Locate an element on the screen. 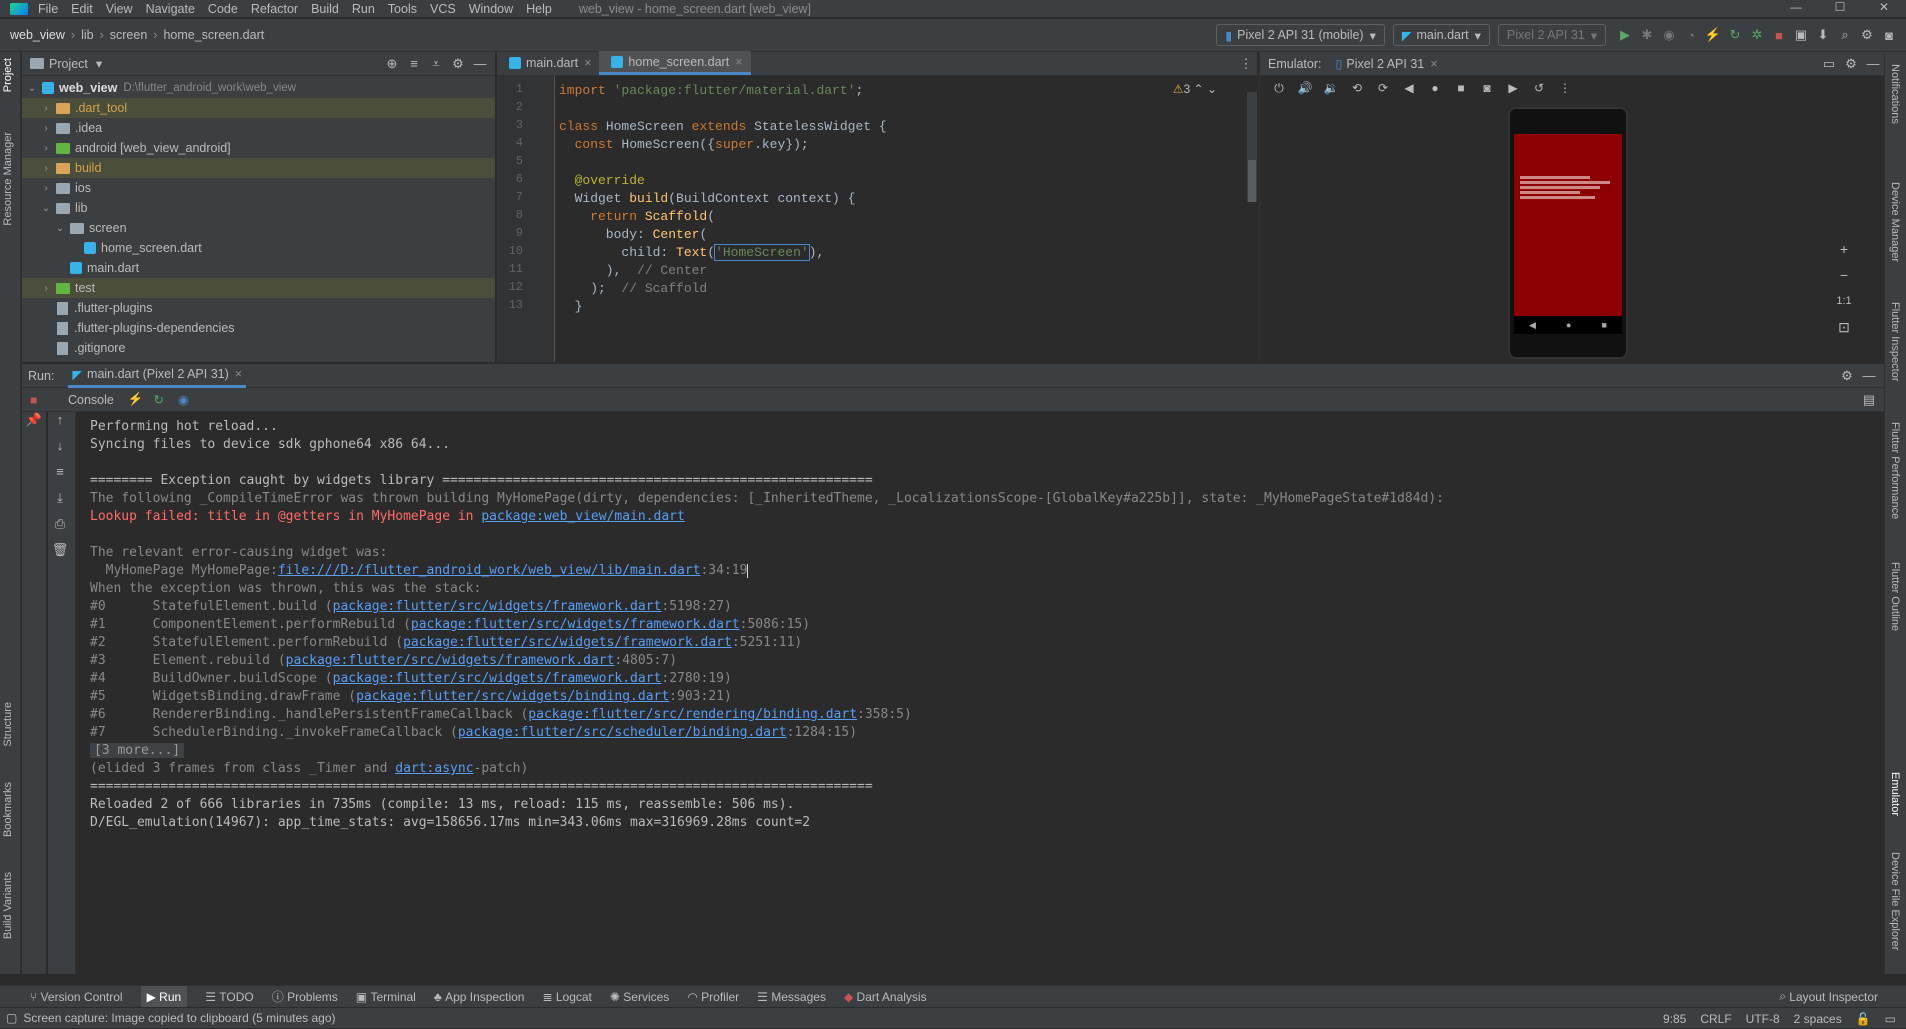 The image size is (1906, 1029). overview-icon: ■ is located at coordinates (1604, 325).